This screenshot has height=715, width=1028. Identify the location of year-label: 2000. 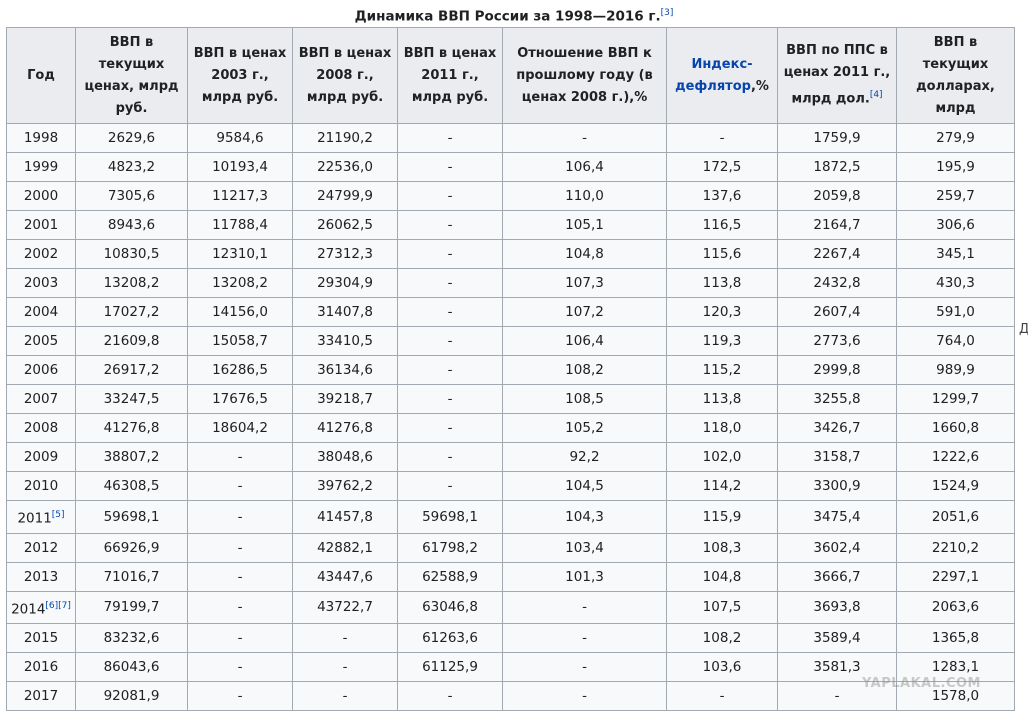
(41, 196).